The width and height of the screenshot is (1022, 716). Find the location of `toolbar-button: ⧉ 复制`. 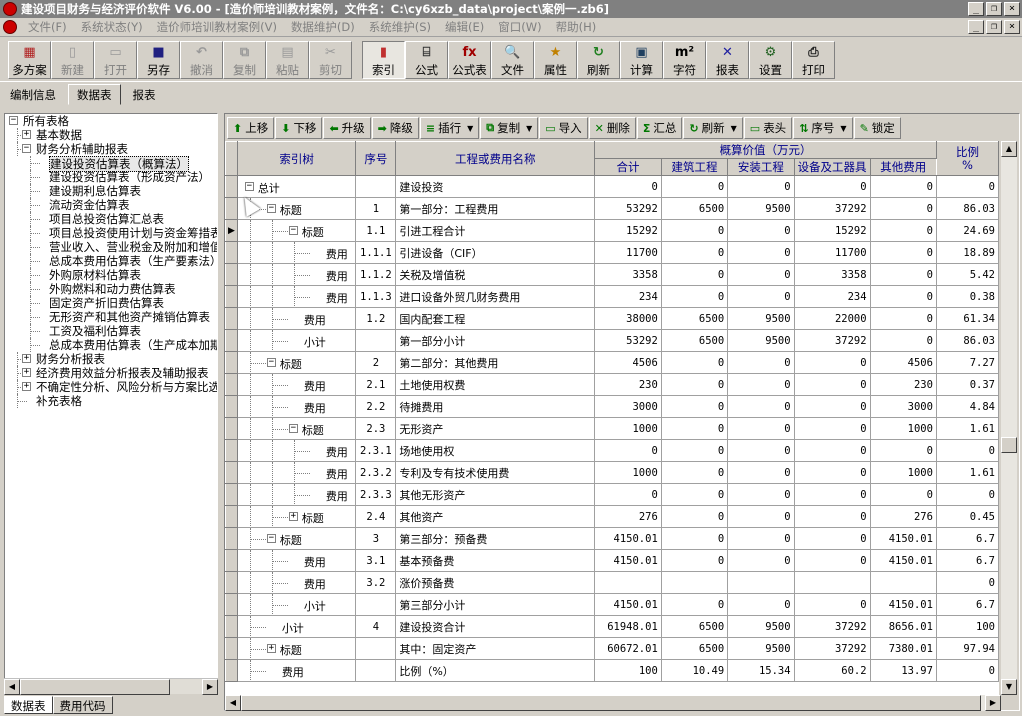

toolbar-button: ⧉ 复制 is located at coordinates (244, 60).